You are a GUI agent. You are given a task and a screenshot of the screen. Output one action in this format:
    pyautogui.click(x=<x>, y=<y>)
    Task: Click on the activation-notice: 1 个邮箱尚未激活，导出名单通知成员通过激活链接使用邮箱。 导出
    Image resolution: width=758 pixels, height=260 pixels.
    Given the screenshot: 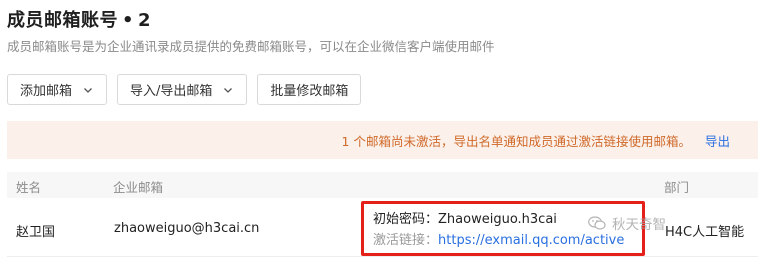 What is the action you would take?
    pyautogui.click(x=382, y=140)
    